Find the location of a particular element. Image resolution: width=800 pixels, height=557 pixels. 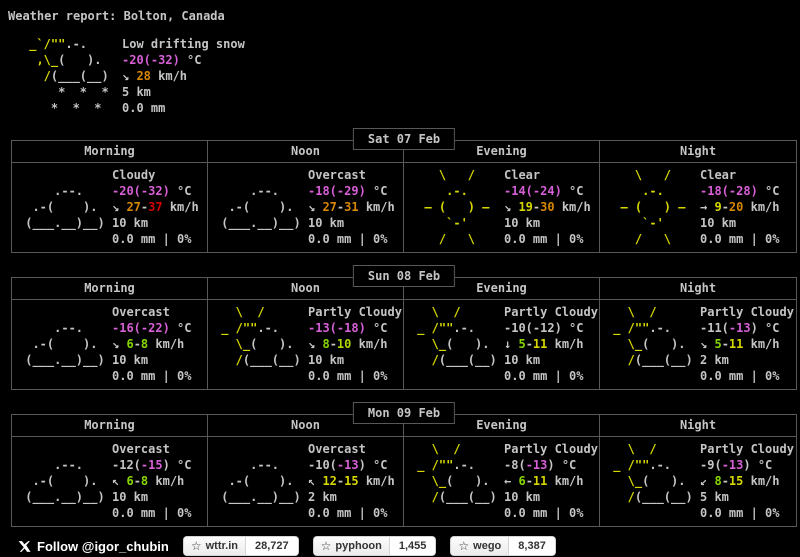

follow-label: Follow @igor_chubin is located at coordinates (103, 546).